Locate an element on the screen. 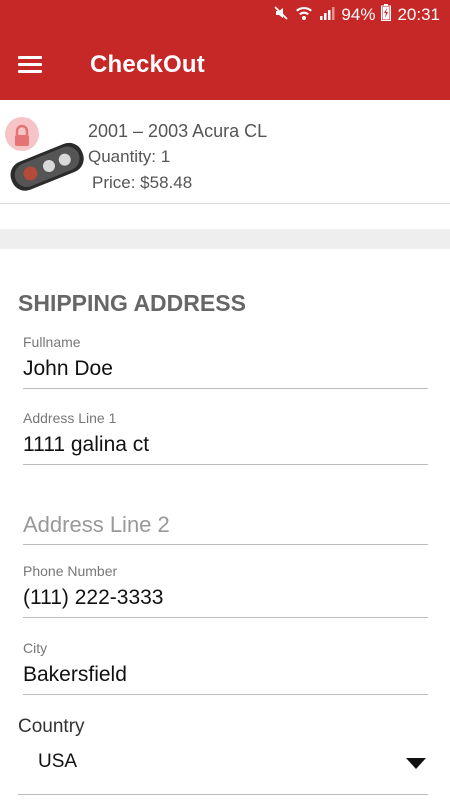  city-underline is located at coordinates (225, 694).